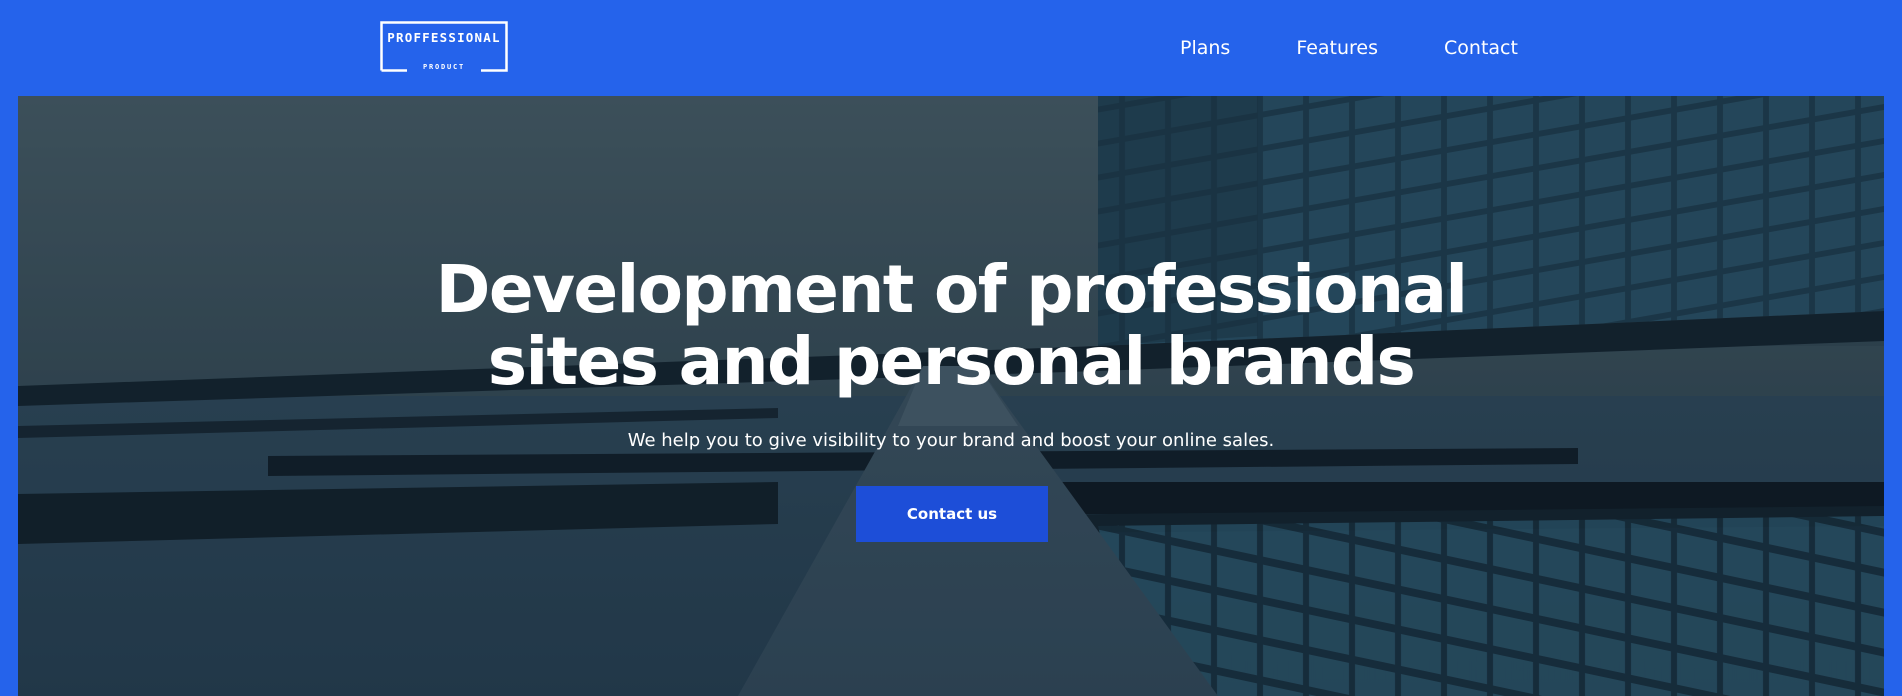 The height and width of the screenshot is (696, 1902). I want to click on hero-title-line-2: sites and personal brands, so click(951, 361).